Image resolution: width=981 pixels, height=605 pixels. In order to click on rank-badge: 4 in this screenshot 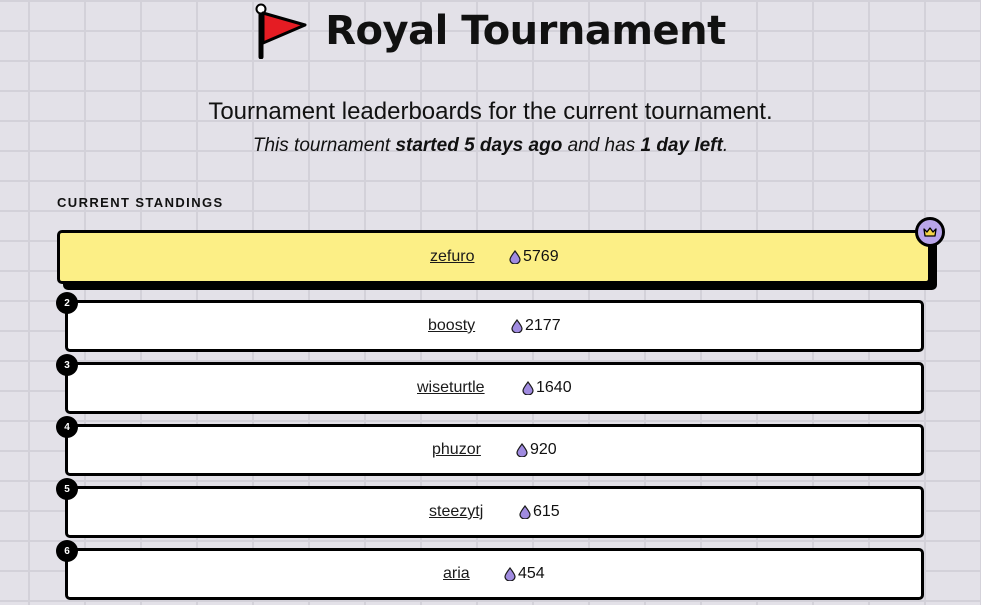, I will do `click(67, 427)`.